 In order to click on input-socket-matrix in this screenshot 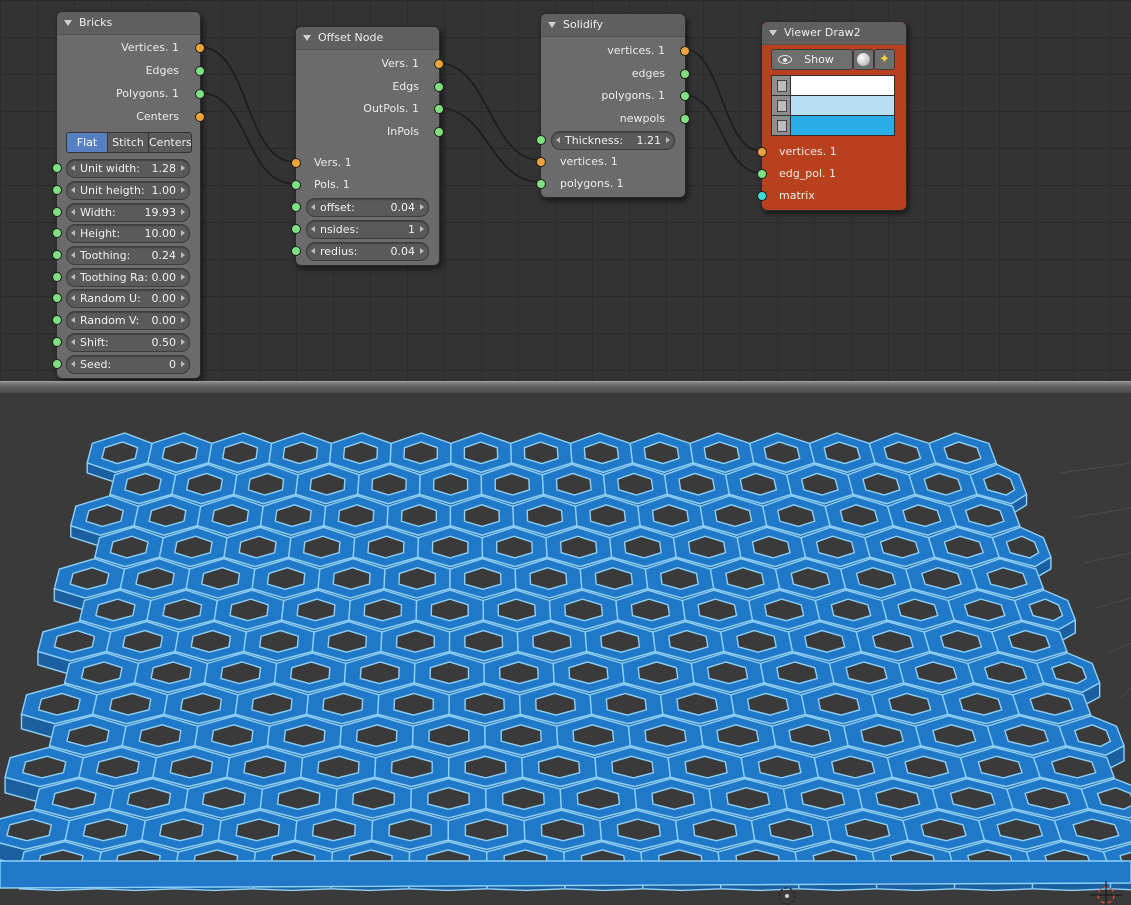, I will do `click(762, 196)`.